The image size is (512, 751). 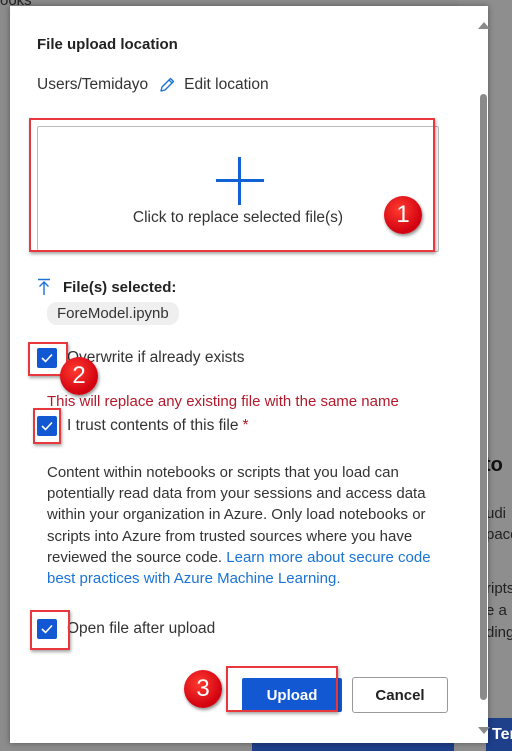 I want to click on location-path: Users/Temidayo, so click(x=93, y=84).